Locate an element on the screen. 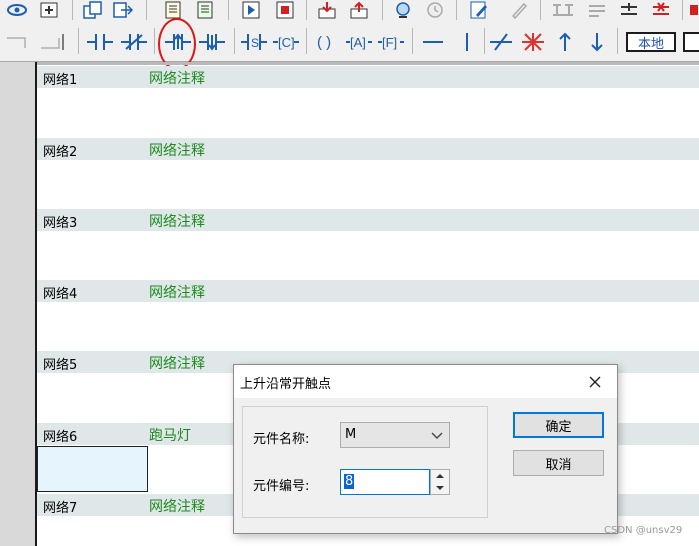  element-name-value: M is located at coordinates (351, 434).